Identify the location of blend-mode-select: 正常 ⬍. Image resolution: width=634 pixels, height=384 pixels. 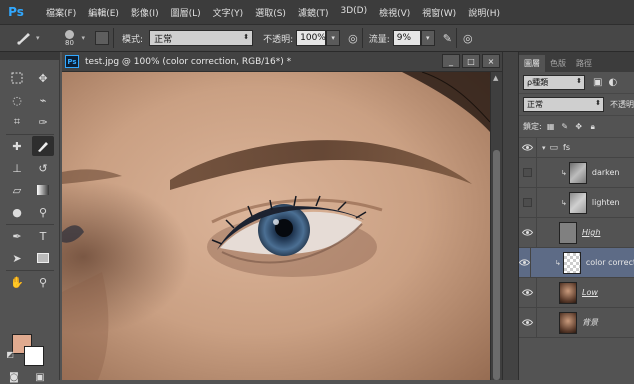
(563, 104).